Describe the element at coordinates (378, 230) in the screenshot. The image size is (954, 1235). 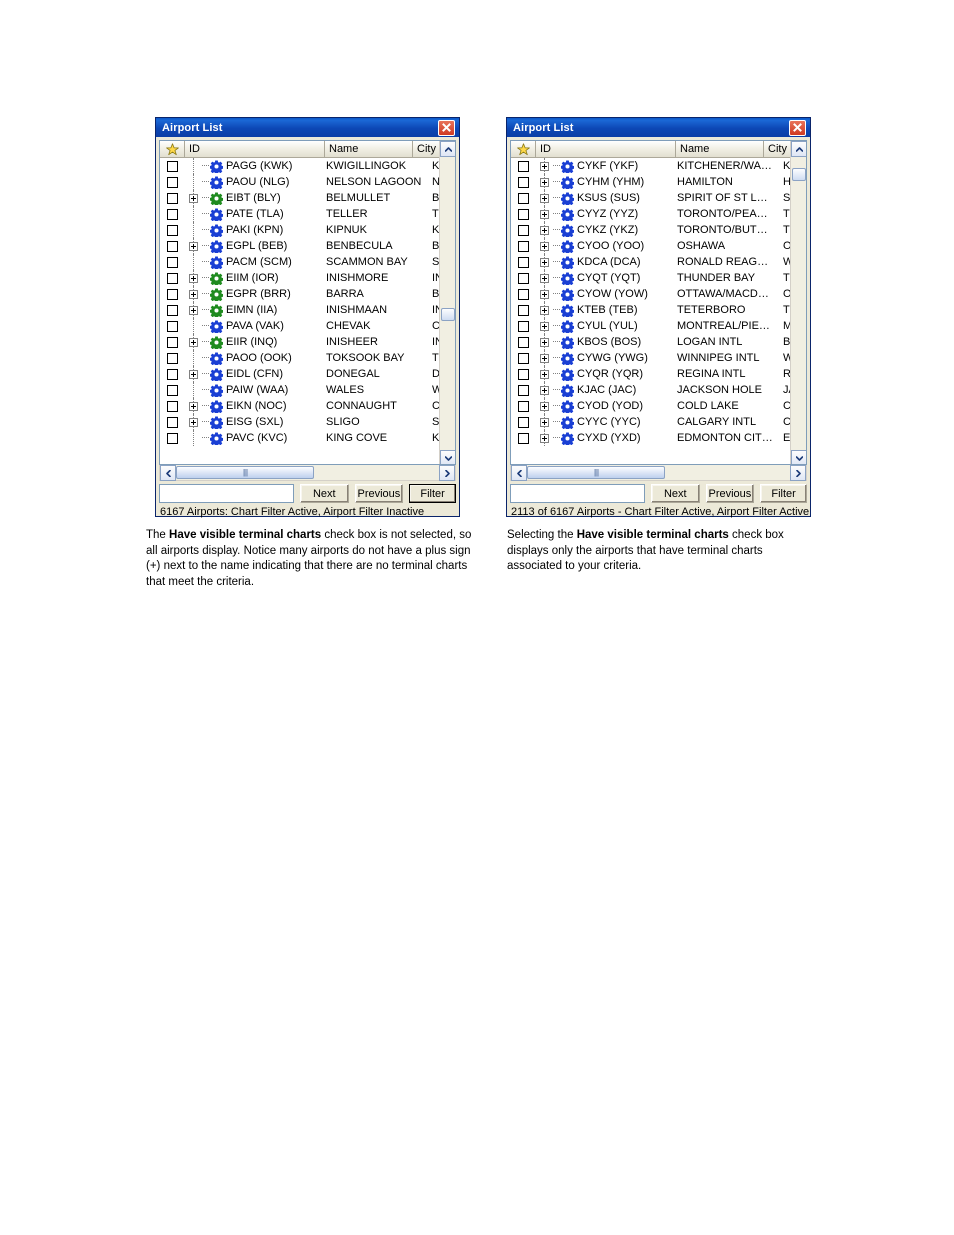
I see `cell-name: KIPNUK` at that location.